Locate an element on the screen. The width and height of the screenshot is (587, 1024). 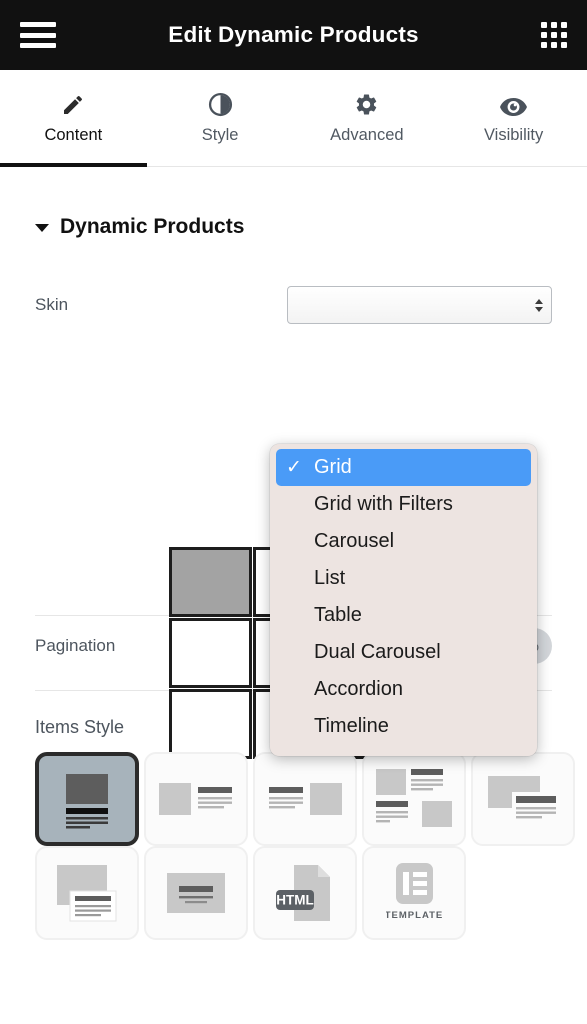
svg-text: HTML is located at coordinates (295, 900).